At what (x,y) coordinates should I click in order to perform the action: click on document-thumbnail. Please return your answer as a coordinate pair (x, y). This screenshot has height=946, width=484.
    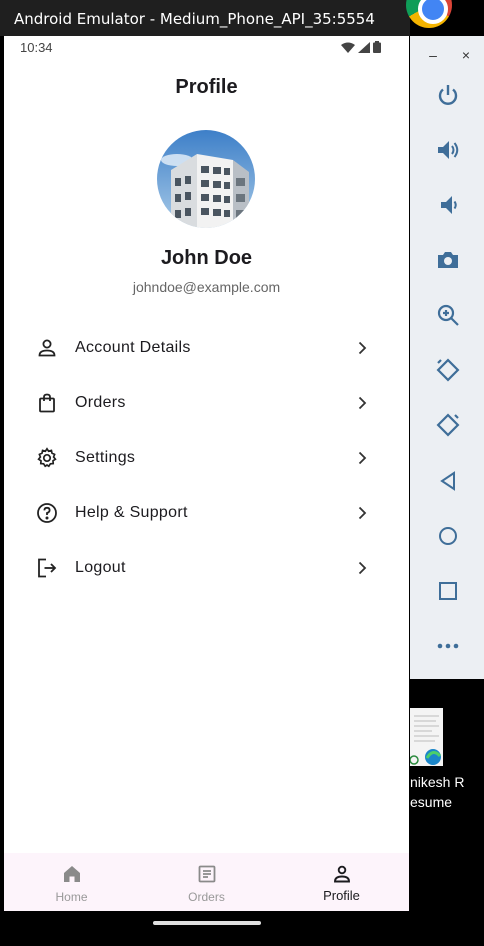
    Looking at the image, I should click on (426, 737).